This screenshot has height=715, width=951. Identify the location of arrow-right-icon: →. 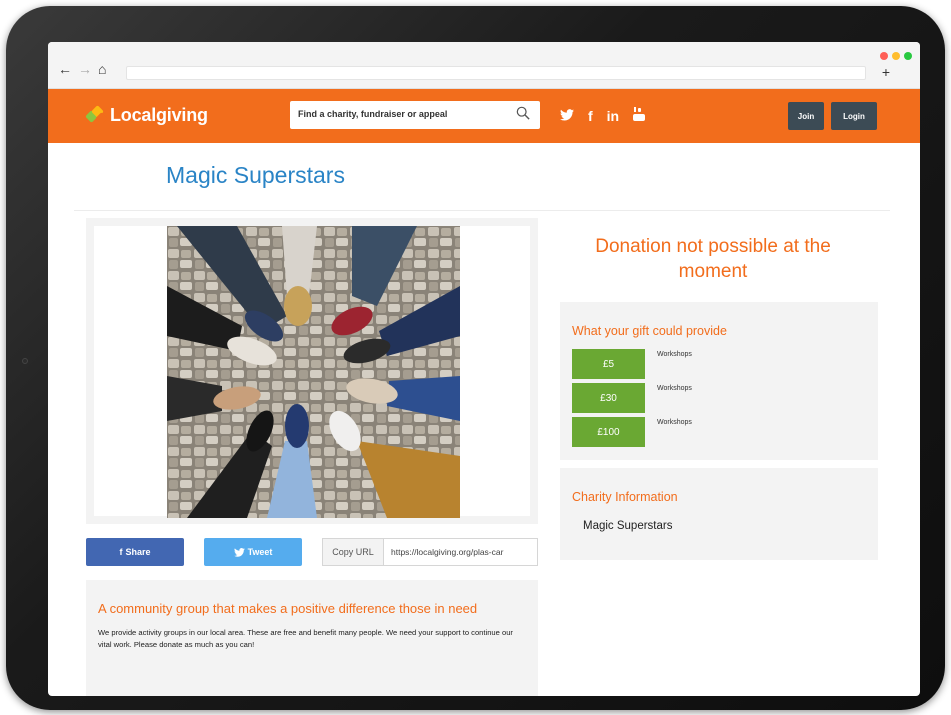
(85, 69).